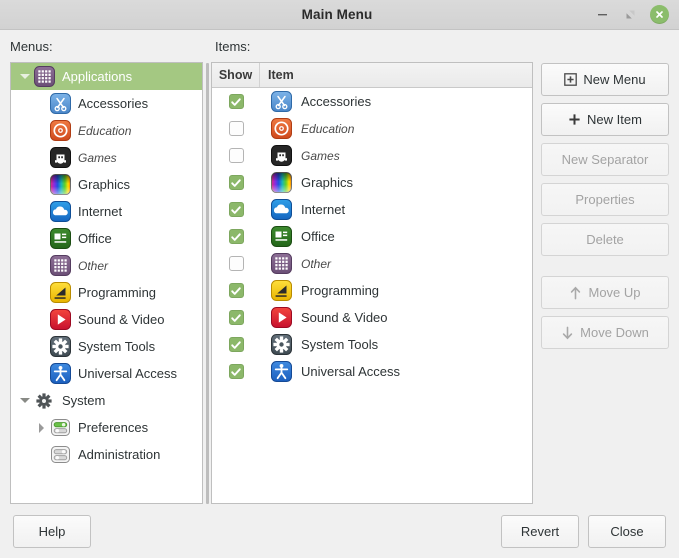 This screenshot has height=558, width=679. I want to click on menu-tree-item-label: Office, so click(95, 238).